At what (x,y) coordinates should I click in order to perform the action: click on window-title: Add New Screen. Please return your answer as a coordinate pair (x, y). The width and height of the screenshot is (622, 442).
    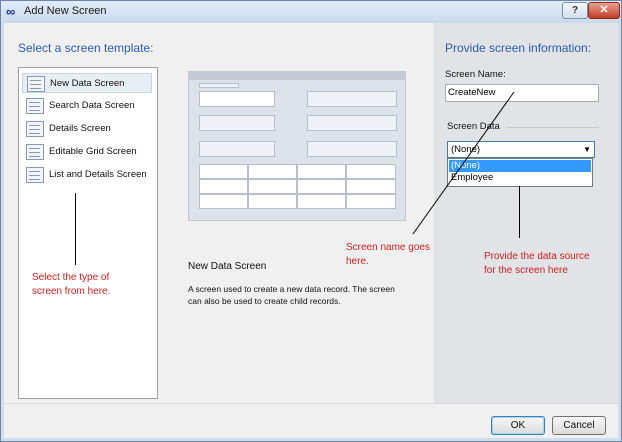
    Looking at the image, I should click on (65, 11).